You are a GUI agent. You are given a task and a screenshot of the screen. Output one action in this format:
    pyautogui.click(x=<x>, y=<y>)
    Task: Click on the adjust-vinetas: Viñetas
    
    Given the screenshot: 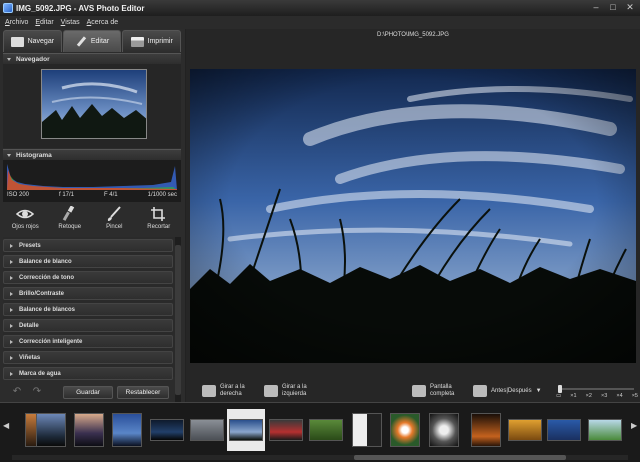 What is the action you would take?
    pyautogui.click(x=88, y=357)
    